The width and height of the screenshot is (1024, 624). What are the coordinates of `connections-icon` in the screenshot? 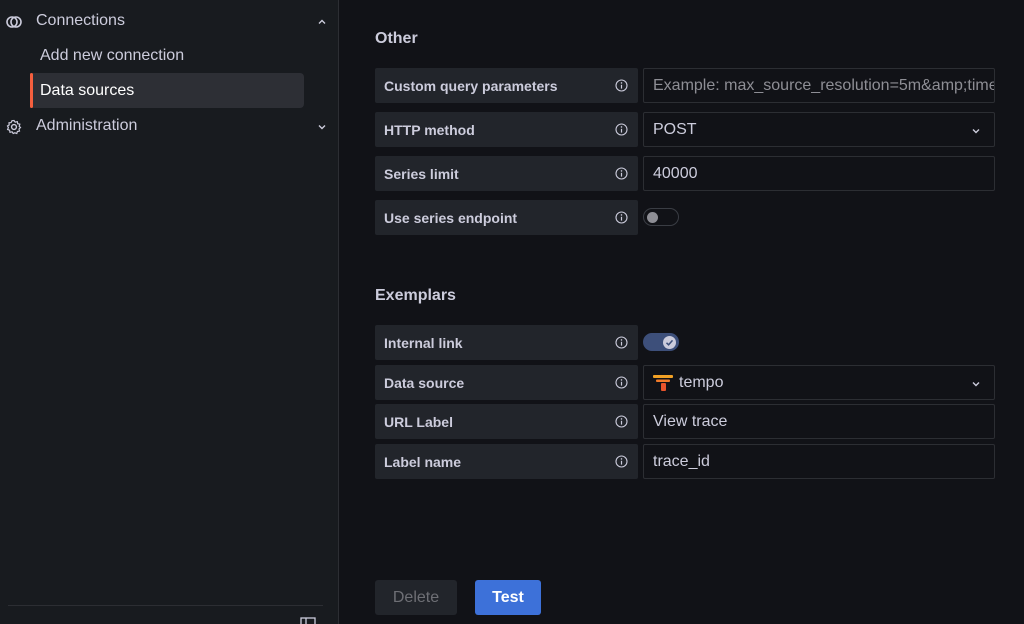 It's located at (14, 22).